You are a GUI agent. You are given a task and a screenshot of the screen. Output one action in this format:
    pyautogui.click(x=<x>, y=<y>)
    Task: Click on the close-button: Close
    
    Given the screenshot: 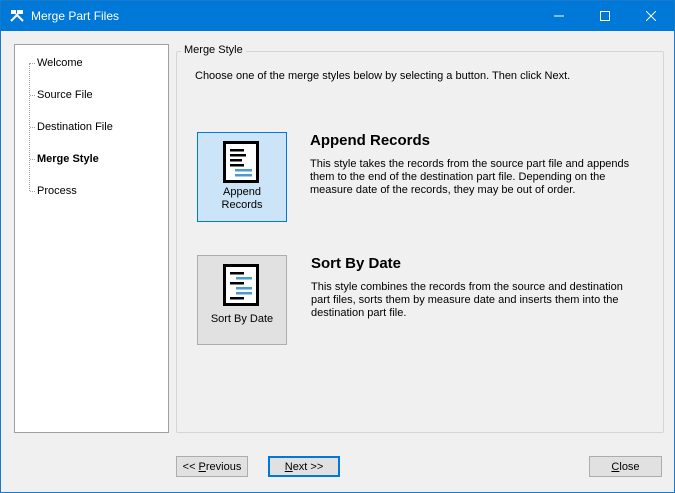 What is the action you would take?
    pyautogui.click(x=625, y=466)
    